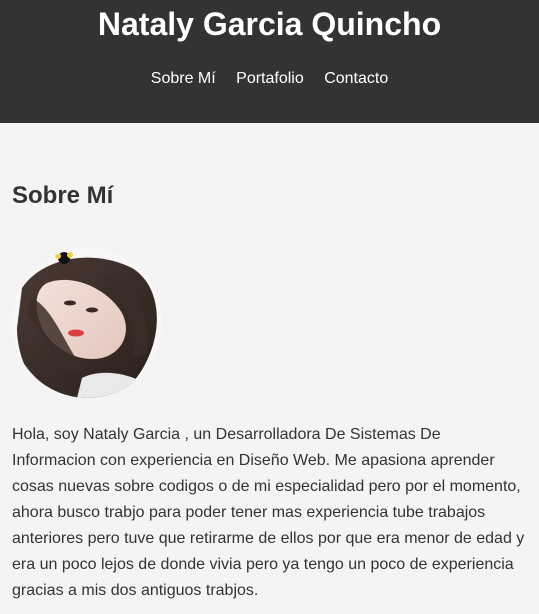  I want to click on profile-photo, so click(87, 323).